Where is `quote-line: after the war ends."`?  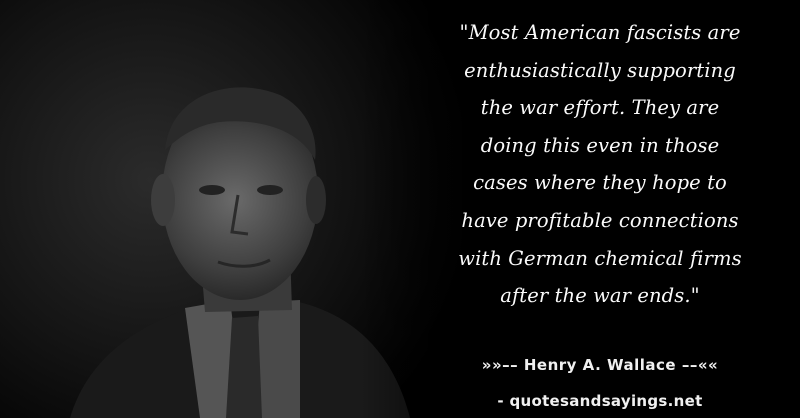 quote-line: after the war ends." is located at coordinates (600, 296).